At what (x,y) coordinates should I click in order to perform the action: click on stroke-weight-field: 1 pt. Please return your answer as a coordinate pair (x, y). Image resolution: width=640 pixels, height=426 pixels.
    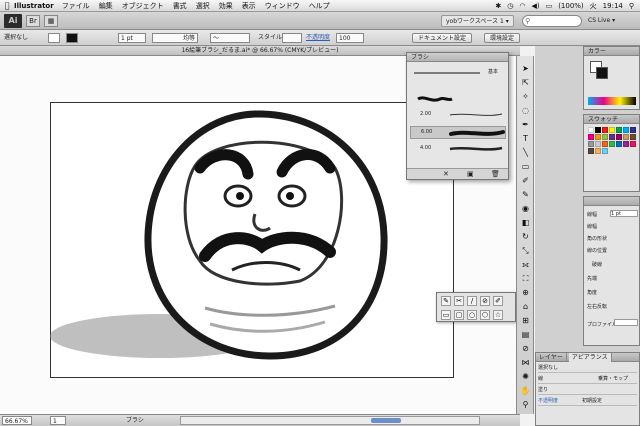
    Looking at the image, I should click on (132, 38).